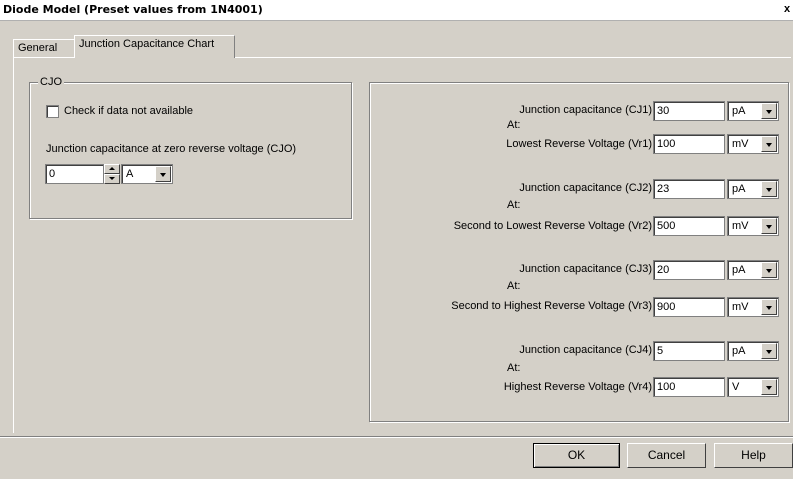 Image resolution: width=793 pixels, height=479 pixels. I want to click on cj3-unit: pA, so click(739, 270).